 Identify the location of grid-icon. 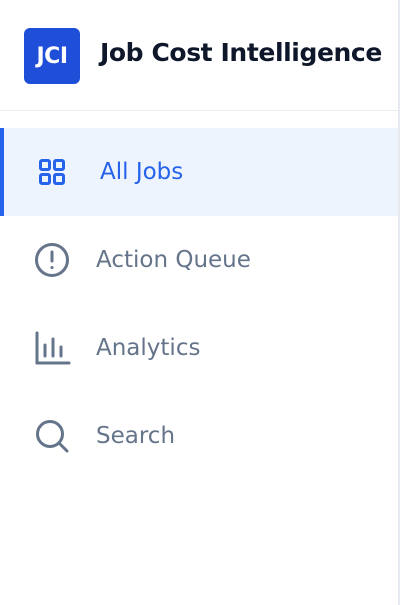
(52, 172).